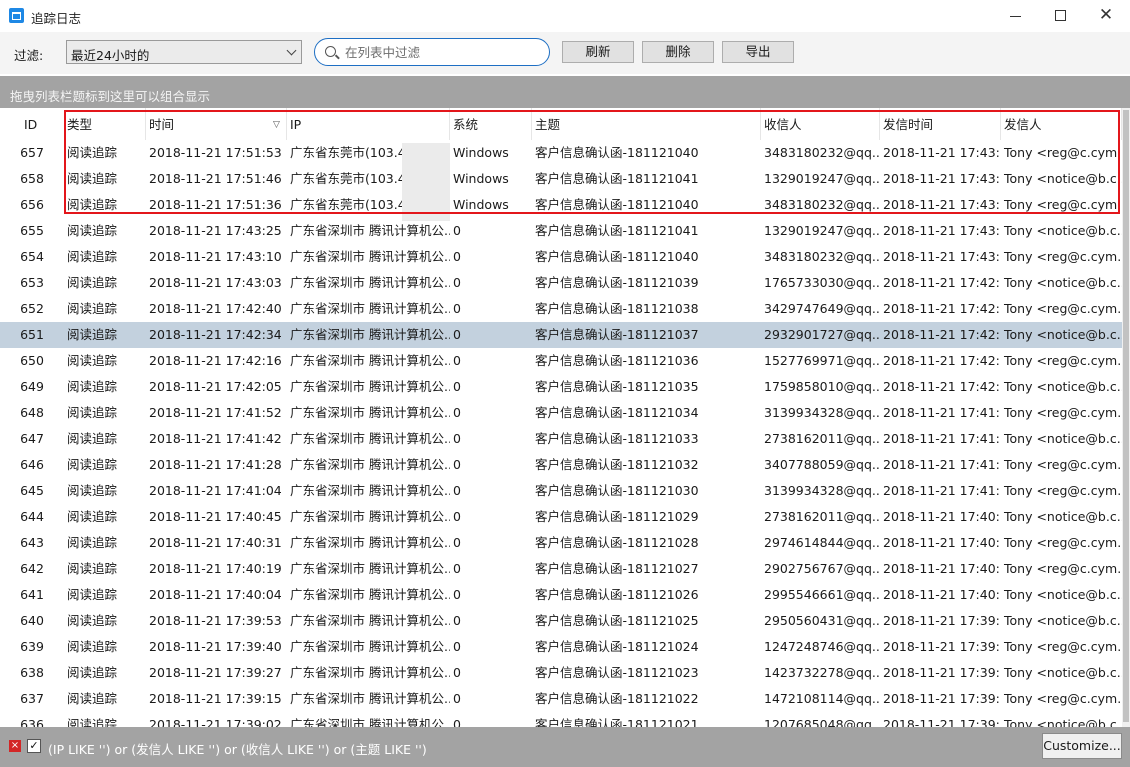  I want to click on column-header-system: 系统, so click(491, 124).